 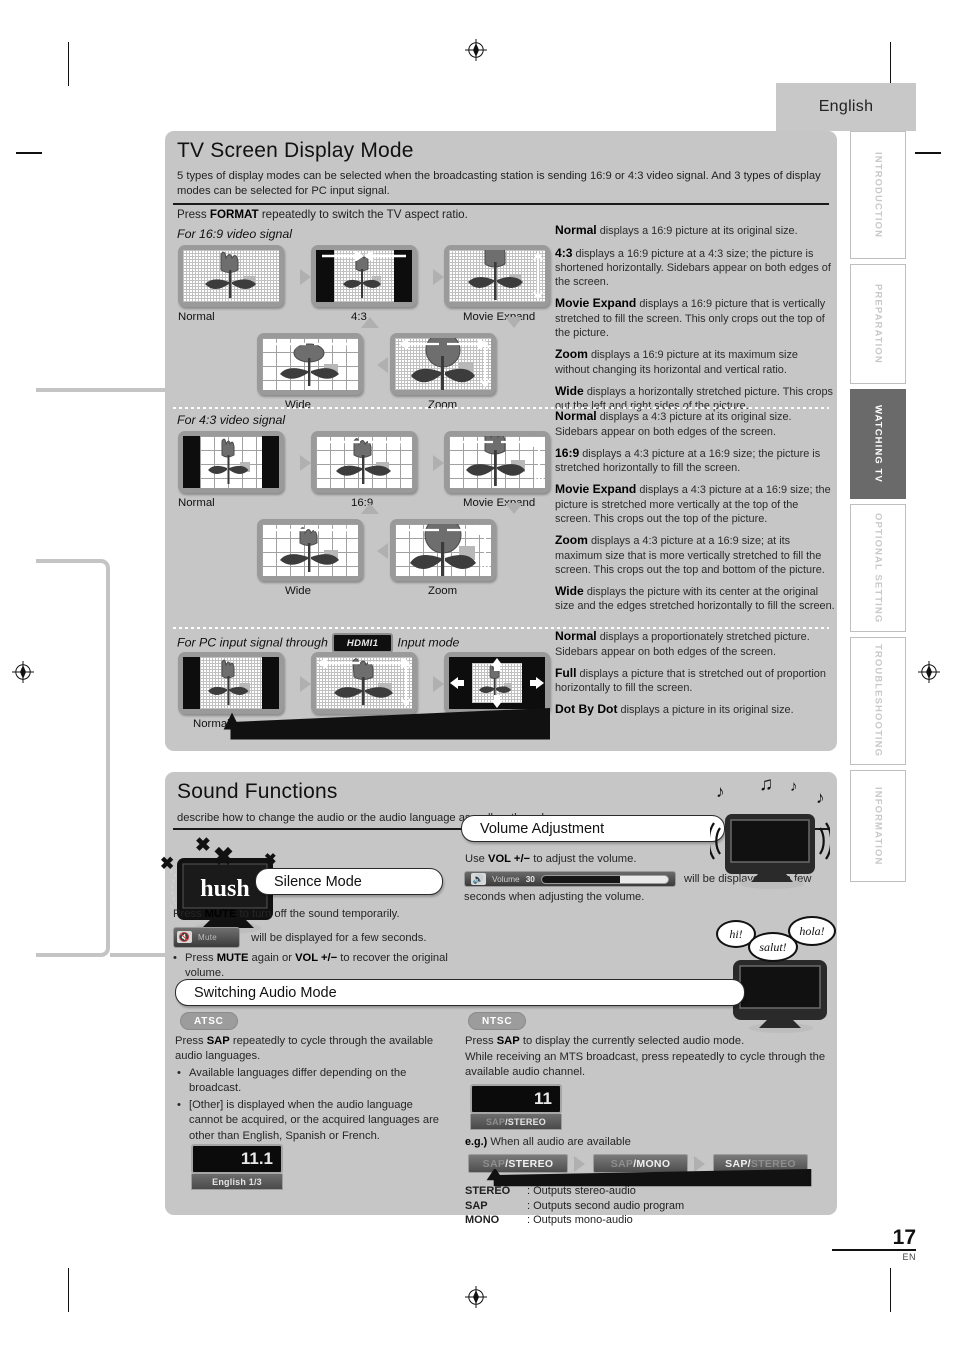 What do you see at coordinates (554, 897) in the screenshot?
I see `volume-osd-note-b: seconds when adjusting the volume.` at bounding box center [554, 897].